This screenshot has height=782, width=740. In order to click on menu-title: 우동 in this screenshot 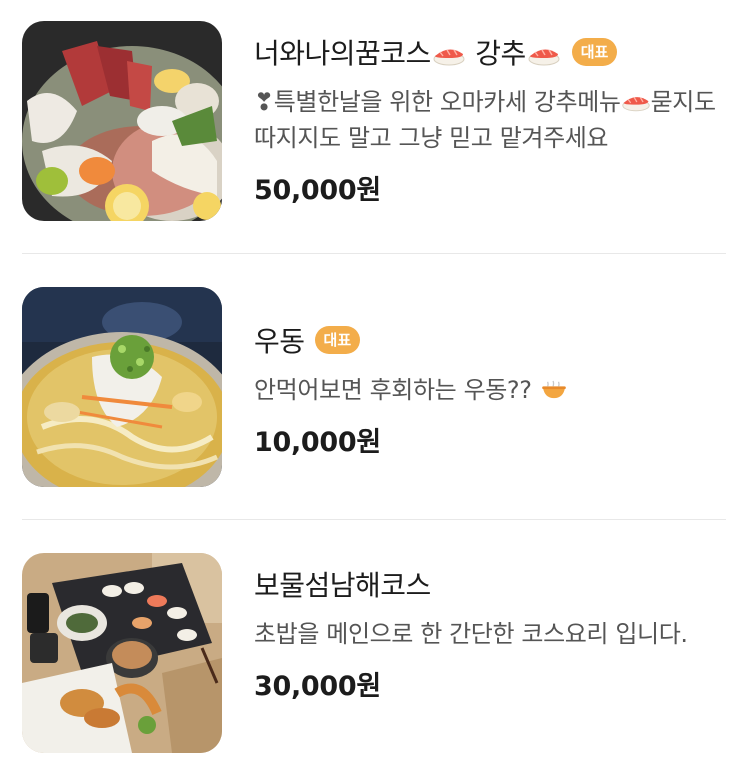, I will do `click(279, 341)`.